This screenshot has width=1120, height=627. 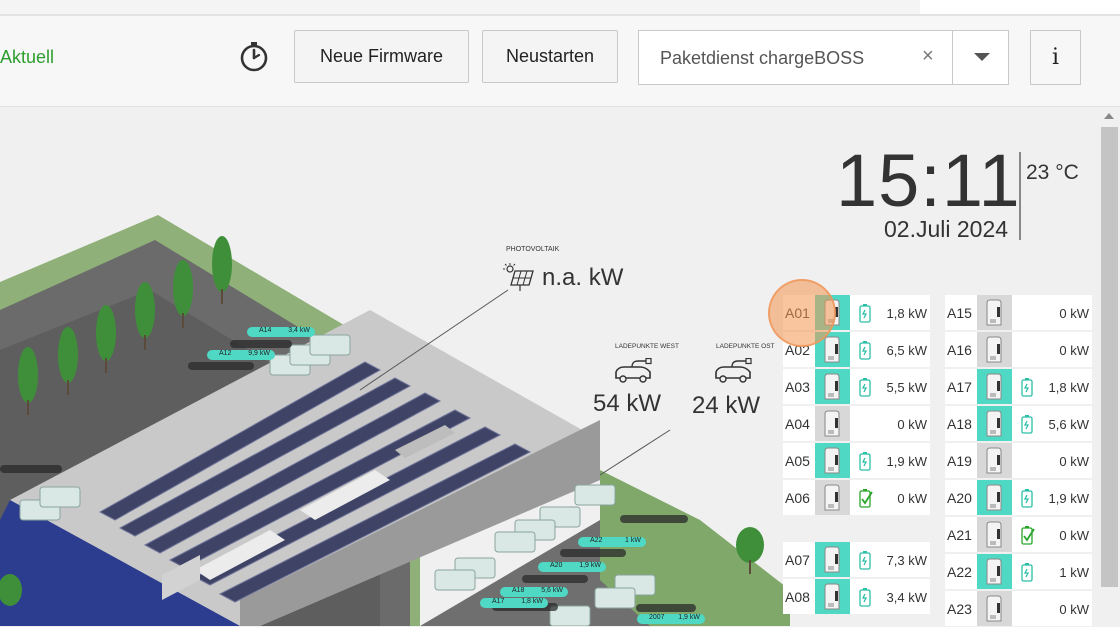 What do you see at coordinates (797, 387) in the screenshot?
I see `charger-code: A03` at bounding box center [797, 387].